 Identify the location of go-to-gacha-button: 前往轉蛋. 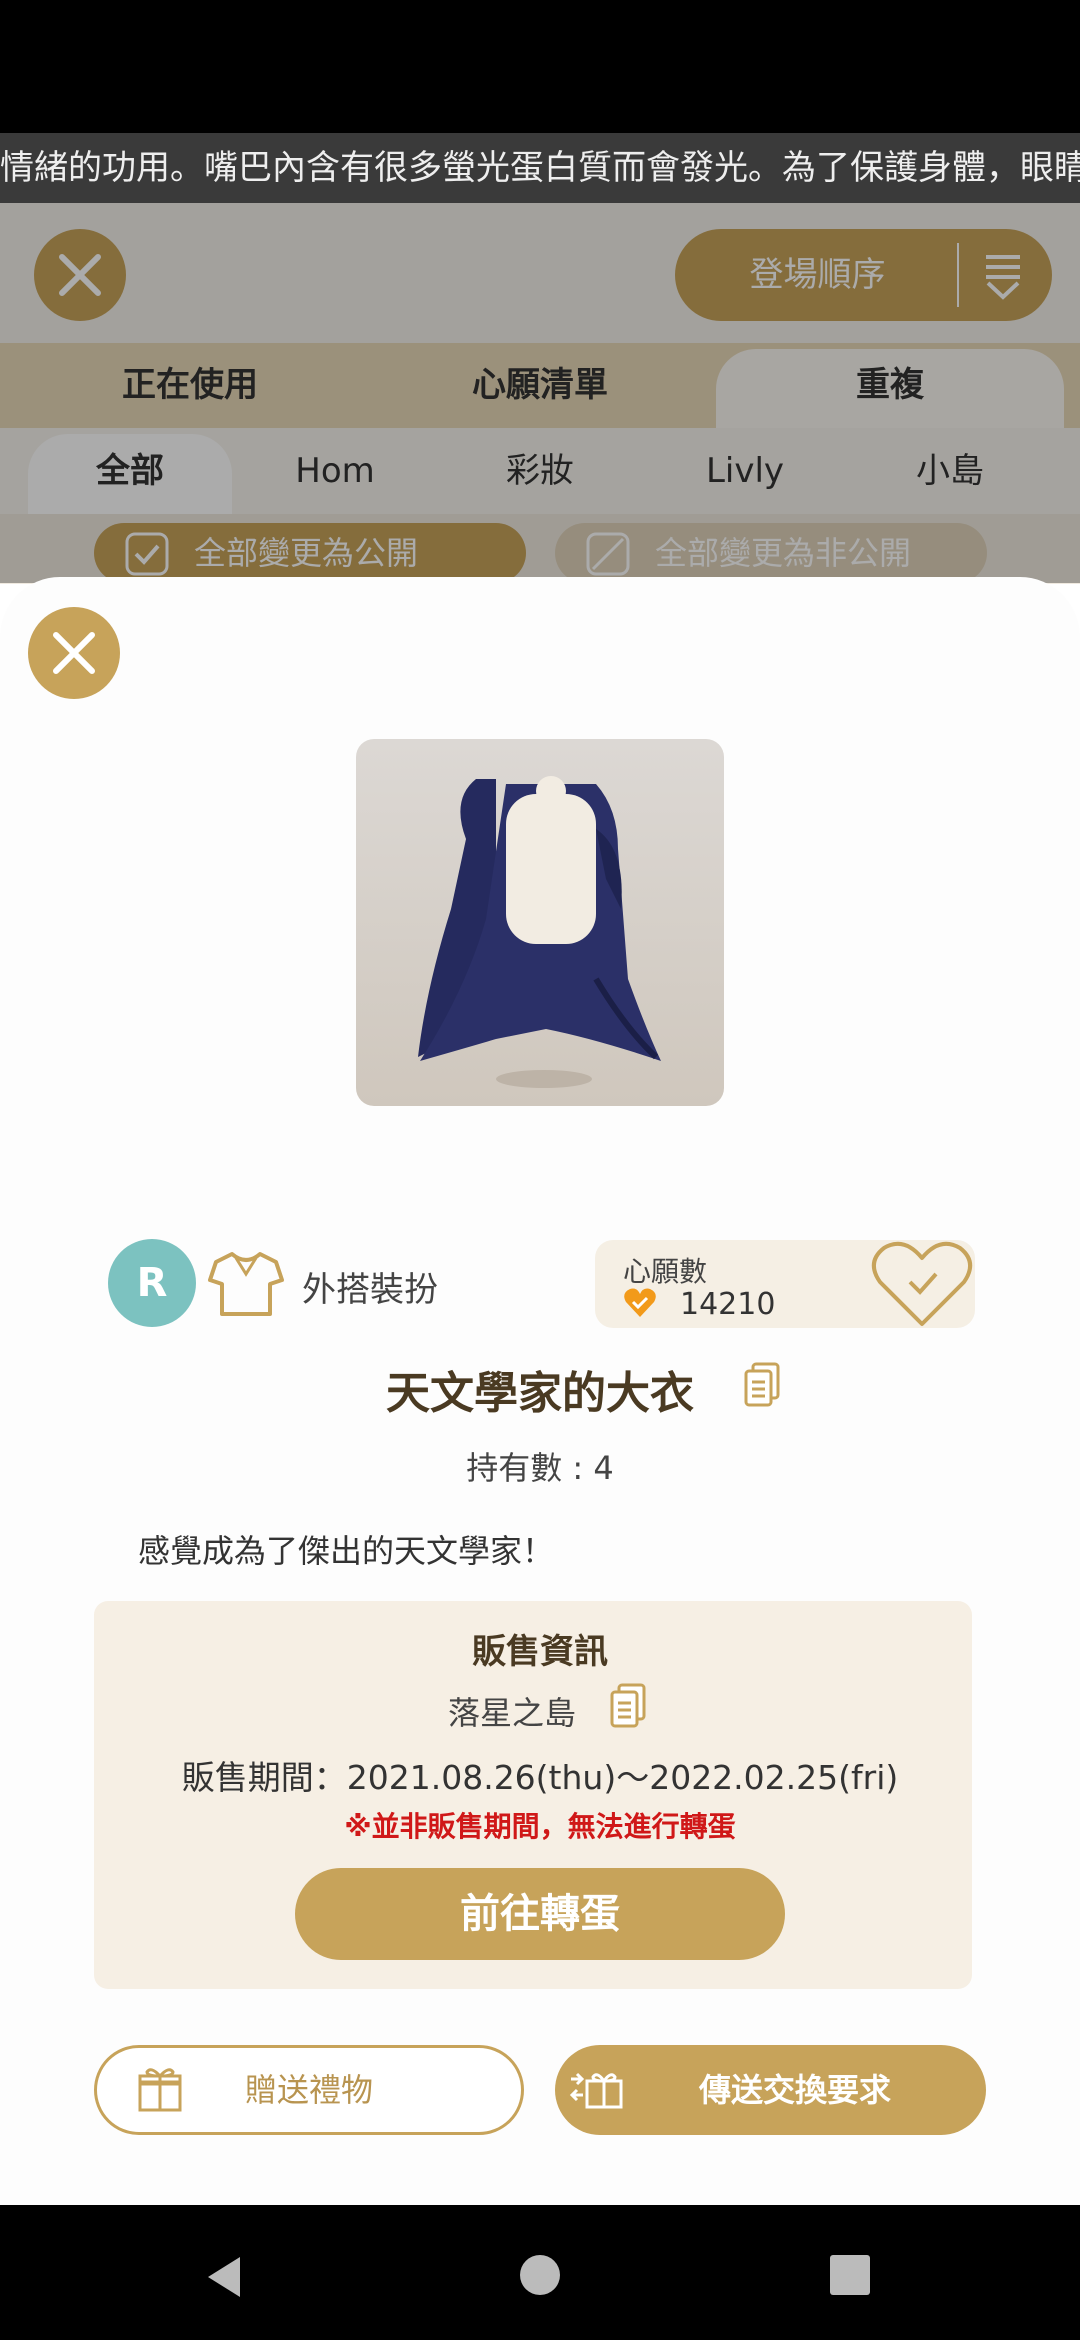
(540, 1914).